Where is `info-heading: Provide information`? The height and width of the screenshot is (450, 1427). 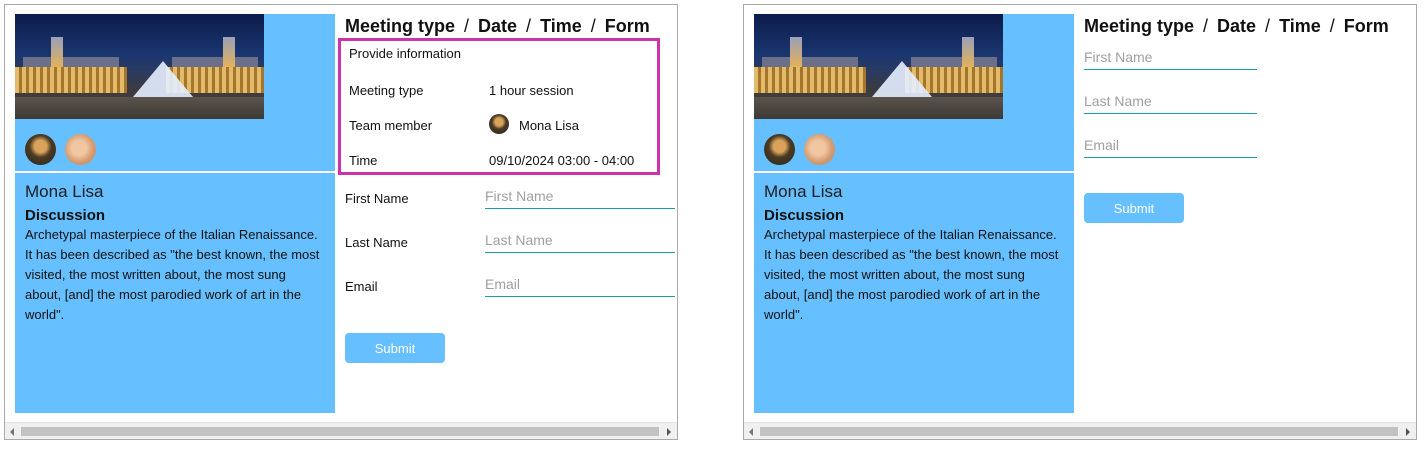 info-heading: Provide information is located at coordinates (405, 53).